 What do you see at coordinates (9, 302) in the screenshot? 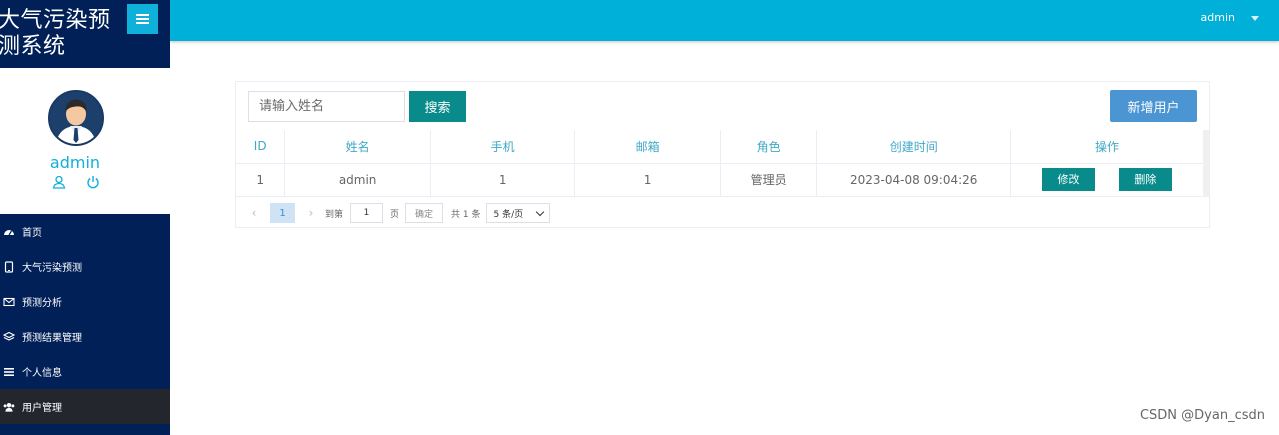
I see `envelope-icon` at bounding box center [9, 302].